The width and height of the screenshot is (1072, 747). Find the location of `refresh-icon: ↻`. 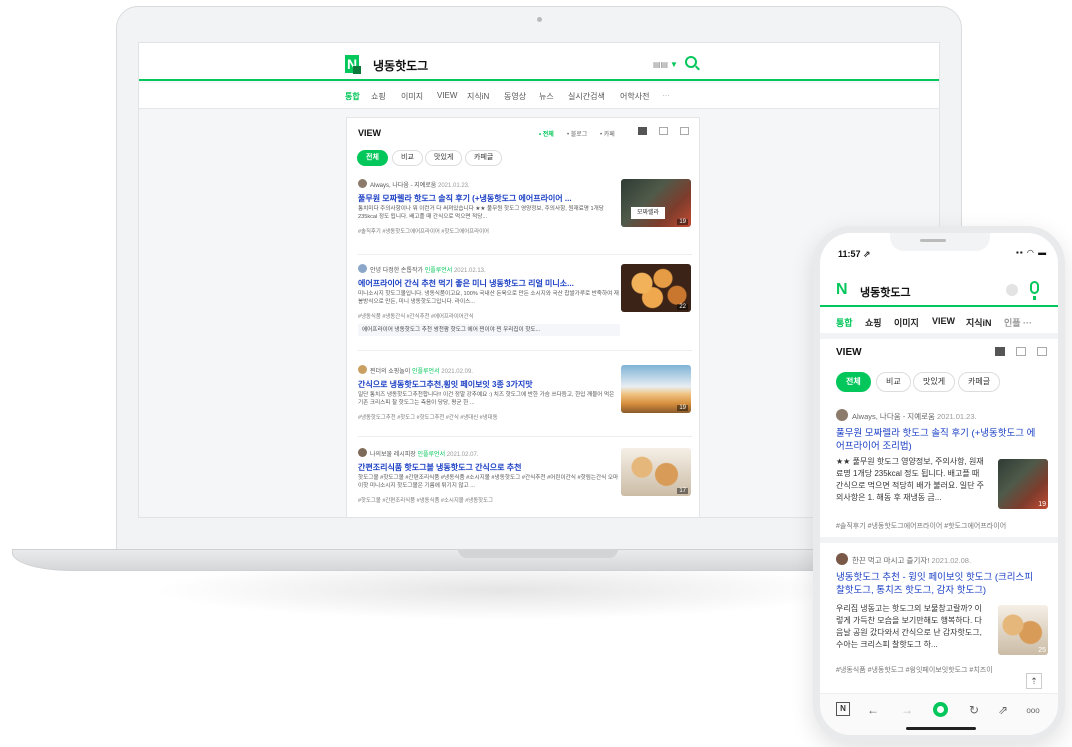

refresh-icon: ↻ is located at coordinates (974, 710).